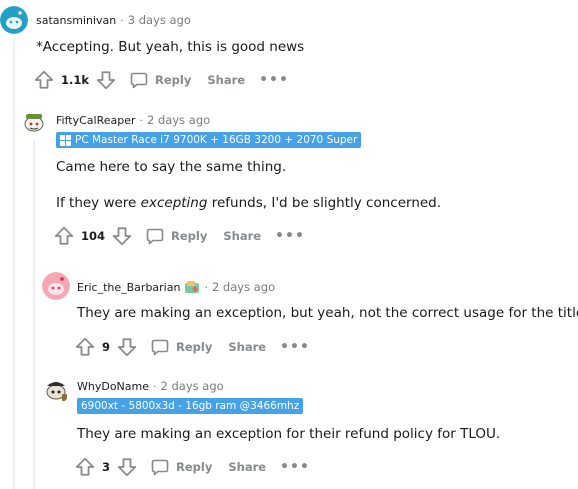 The image size is (578, 489). I want to click on username: FiftyCalReaper, so click(96, 120).